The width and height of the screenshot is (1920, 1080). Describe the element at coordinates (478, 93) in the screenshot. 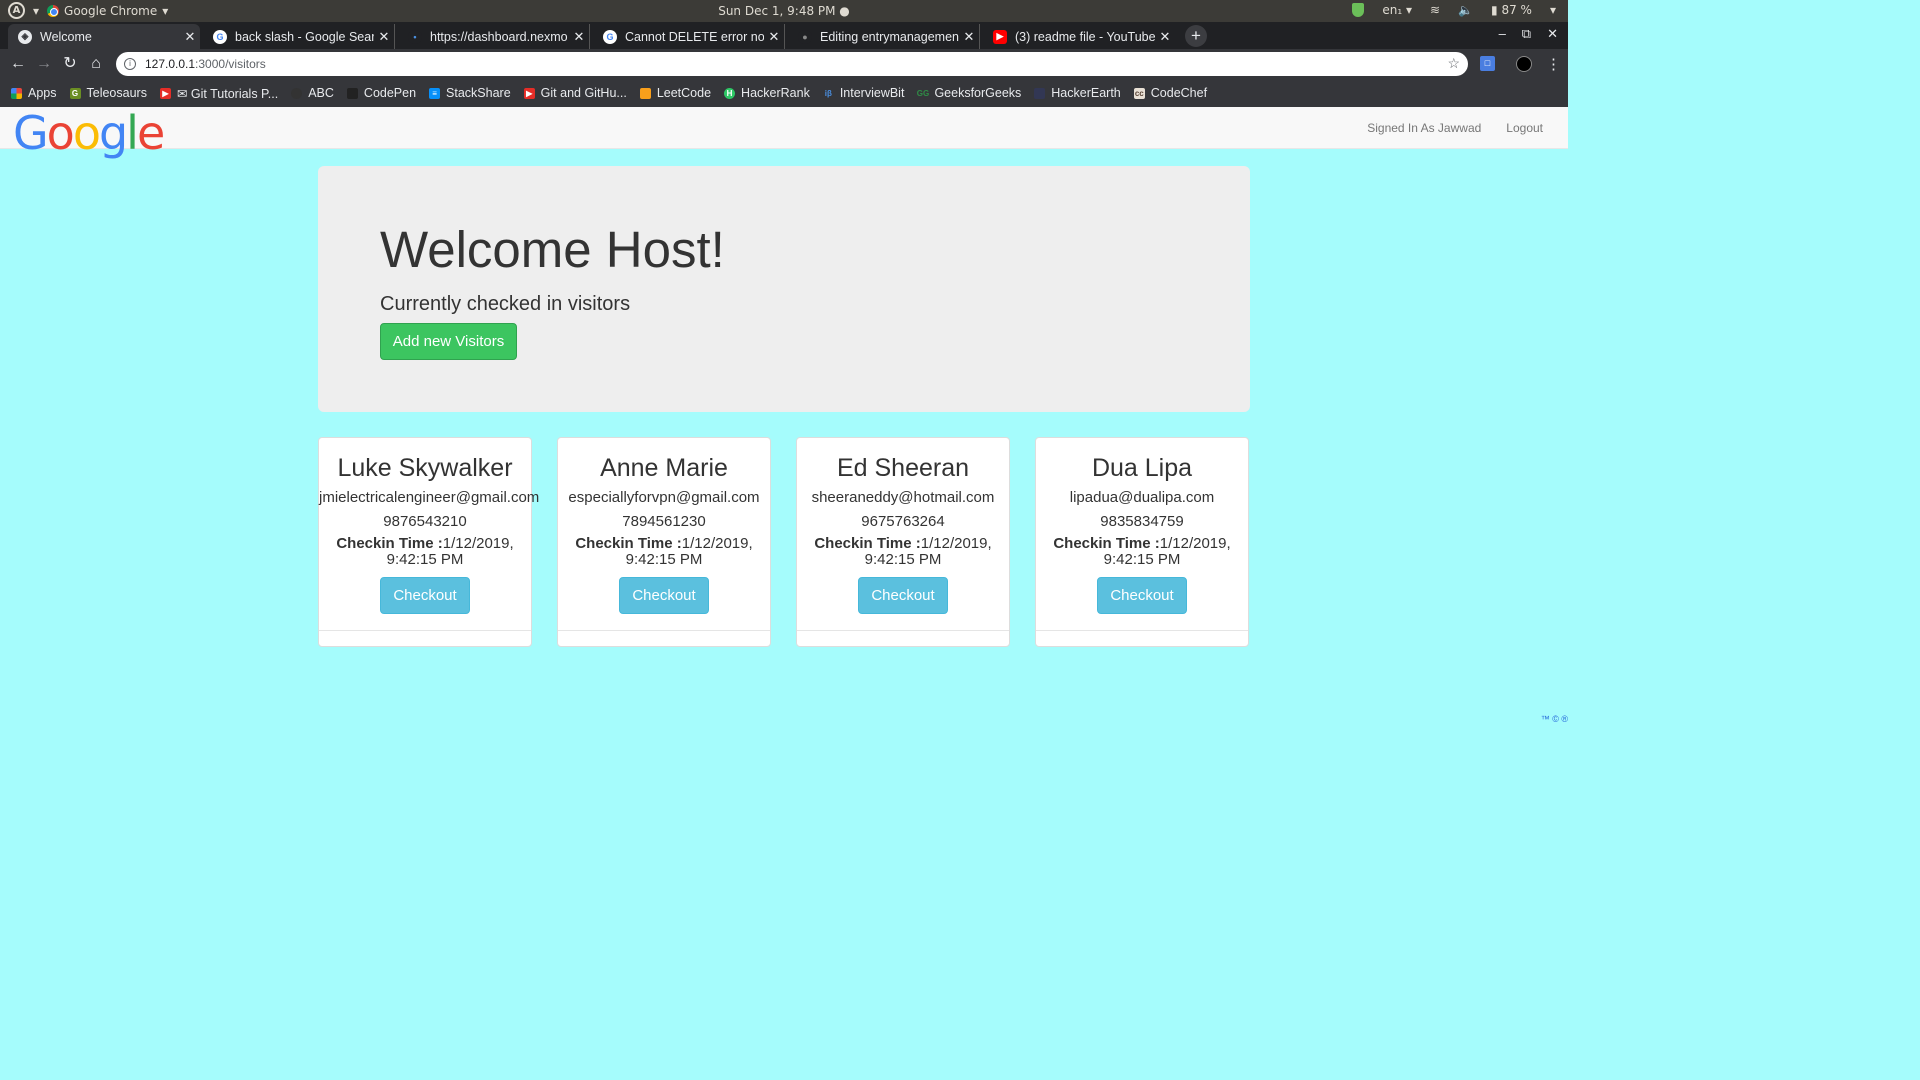

I see `bookmark-label: StackShare` at that location.